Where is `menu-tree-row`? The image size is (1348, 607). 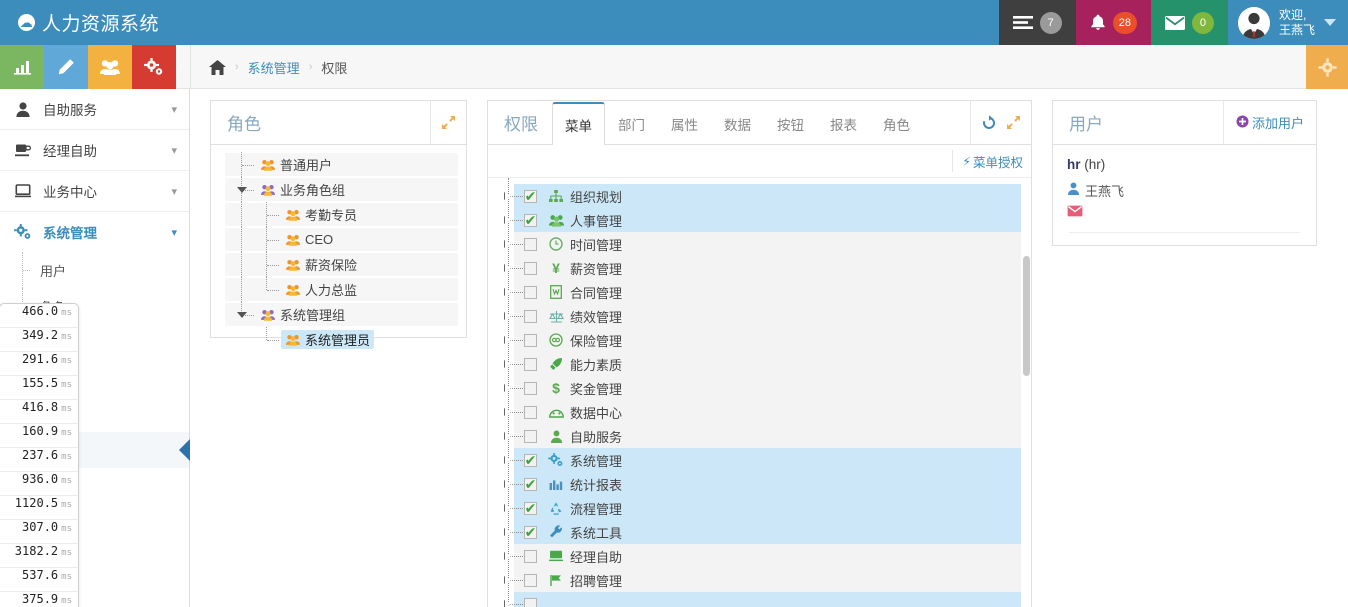
menu-tree-row is located at coordinates (759, 599).